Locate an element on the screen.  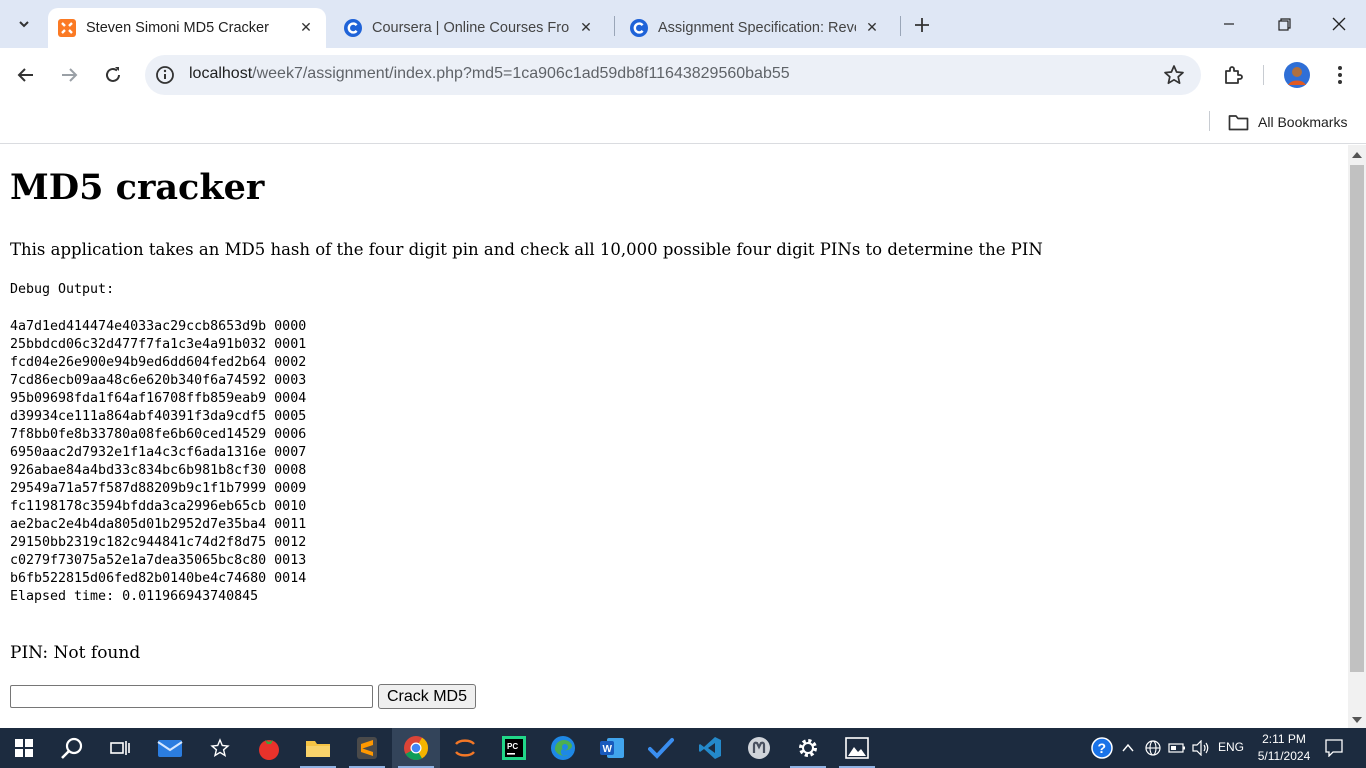
search-button is located at coordinates (72, 748).